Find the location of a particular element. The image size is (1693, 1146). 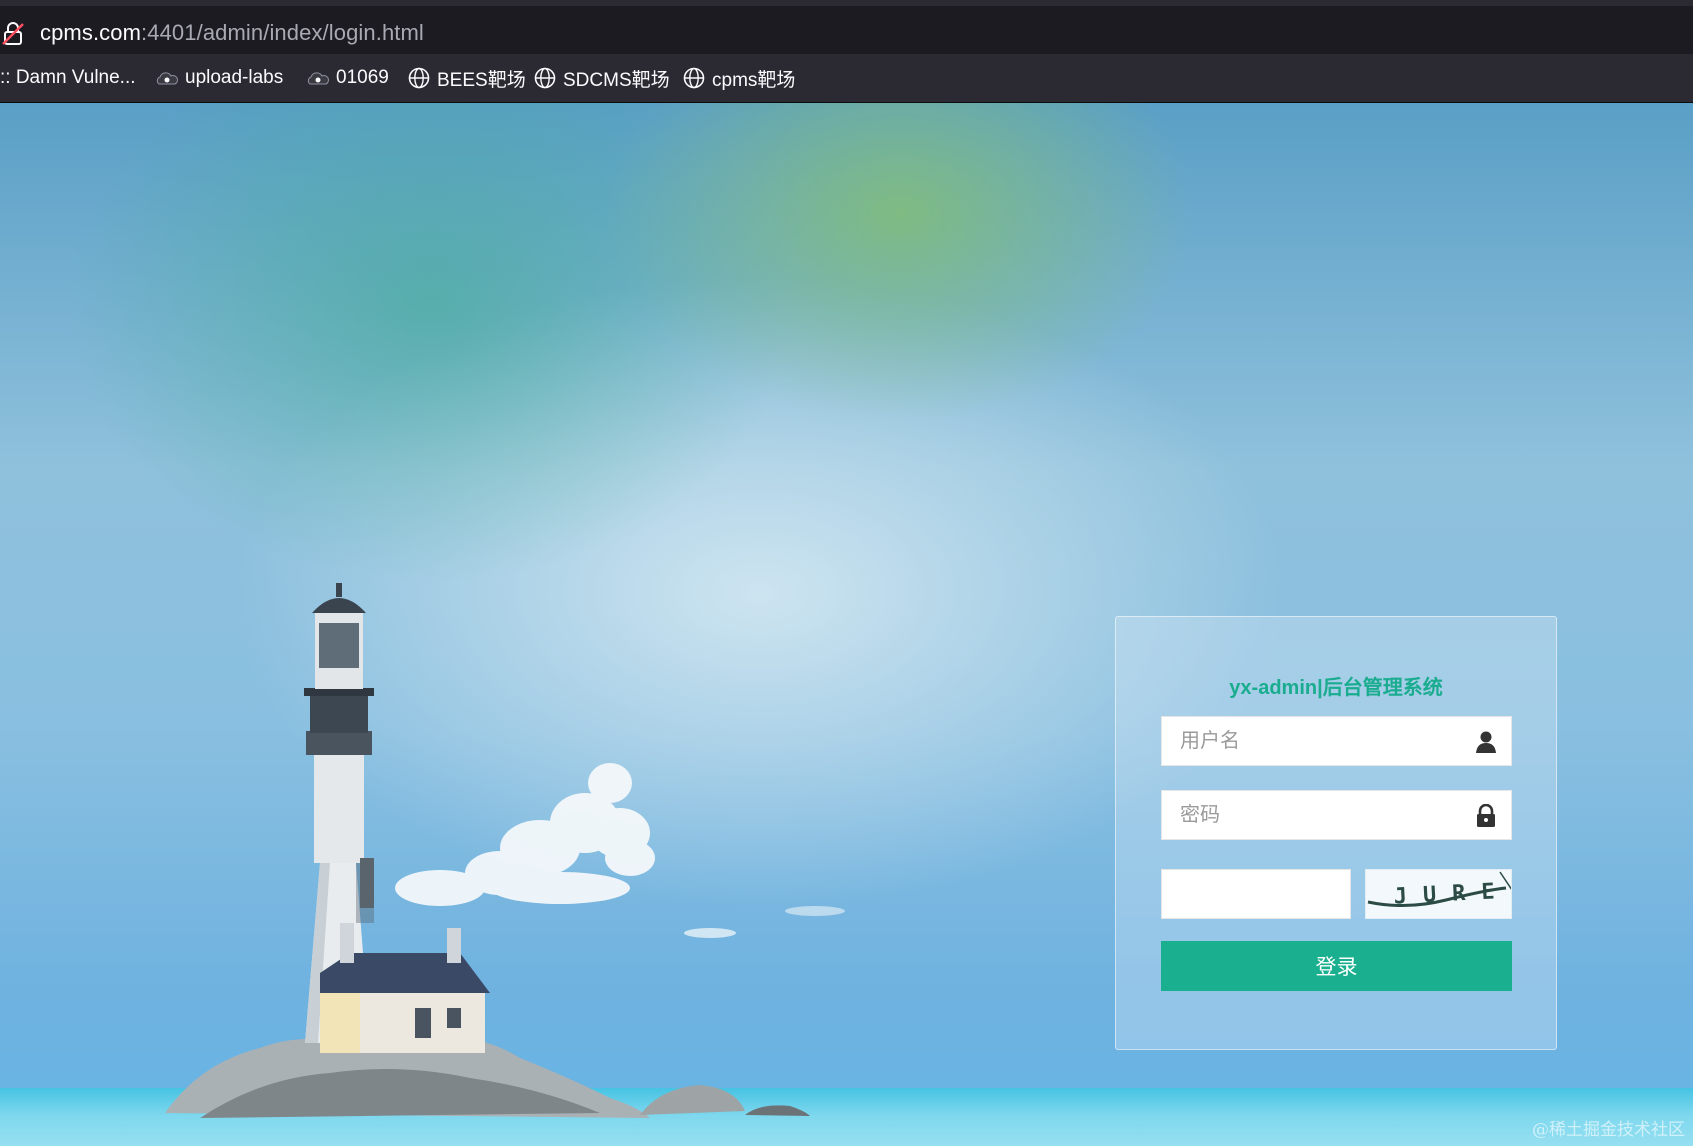

bookmark-label: cpms靶场 is located at coordinates (754, 80).